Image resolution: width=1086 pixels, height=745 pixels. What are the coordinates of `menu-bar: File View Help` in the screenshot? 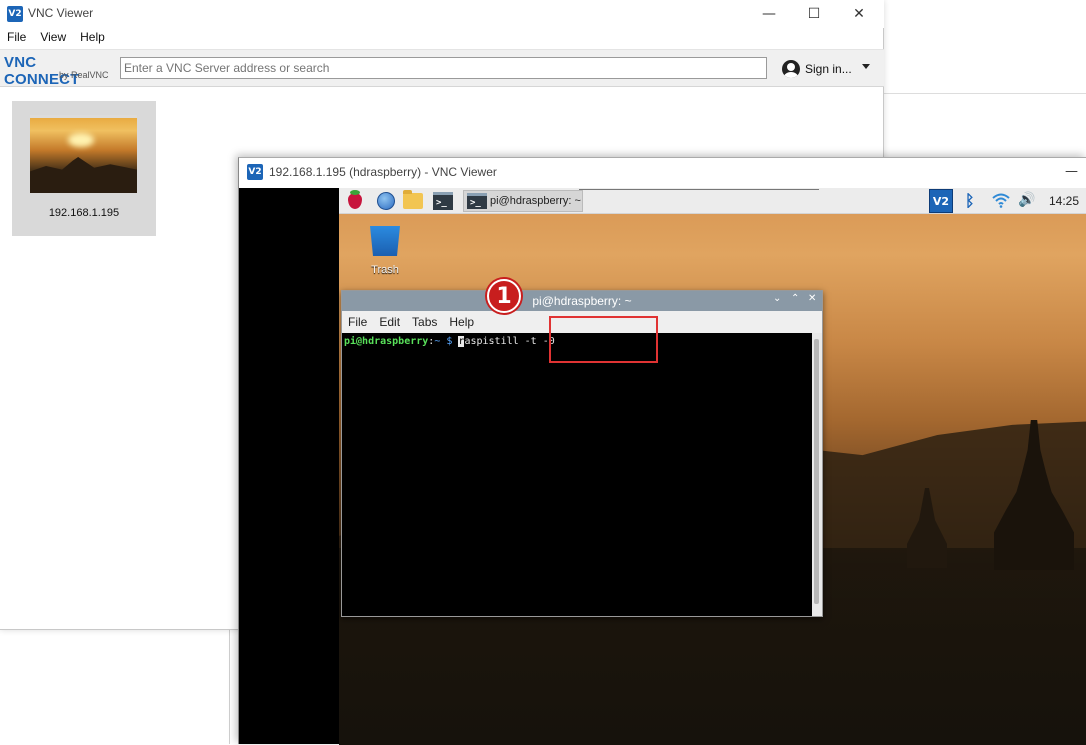 It's located at (56, 39).